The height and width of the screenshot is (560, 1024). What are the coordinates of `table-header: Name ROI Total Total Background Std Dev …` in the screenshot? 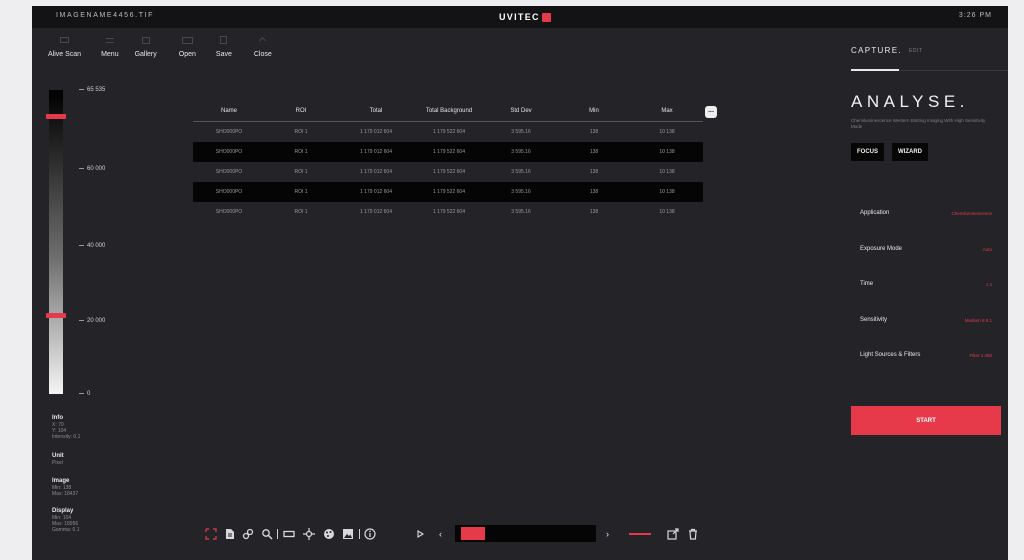 It's located at (455, 113).